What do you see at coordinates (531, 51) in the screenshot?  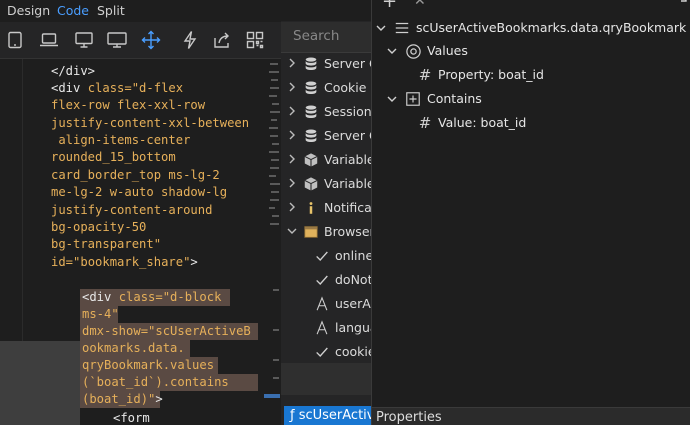 I see `tree-node-values: Values` at bounding box center [531, 51].